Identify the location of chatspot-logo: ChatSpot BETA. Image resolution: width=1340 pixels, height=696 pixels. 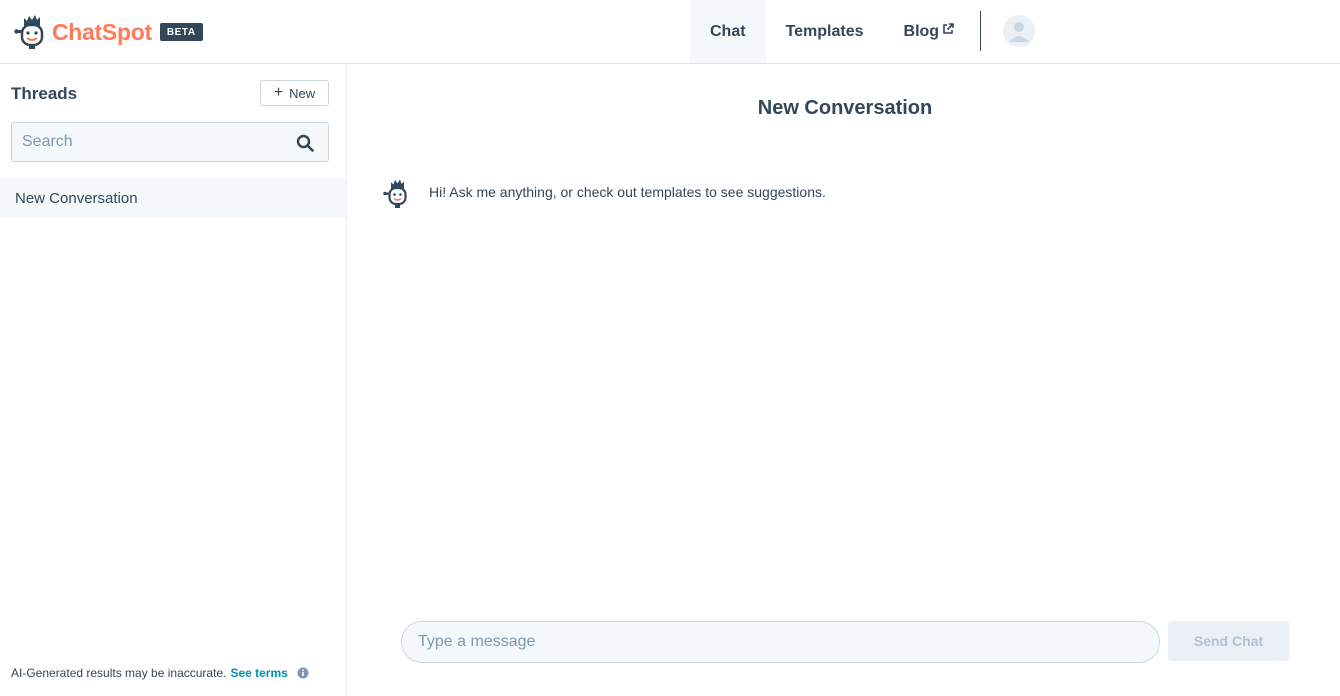
(108, 32).